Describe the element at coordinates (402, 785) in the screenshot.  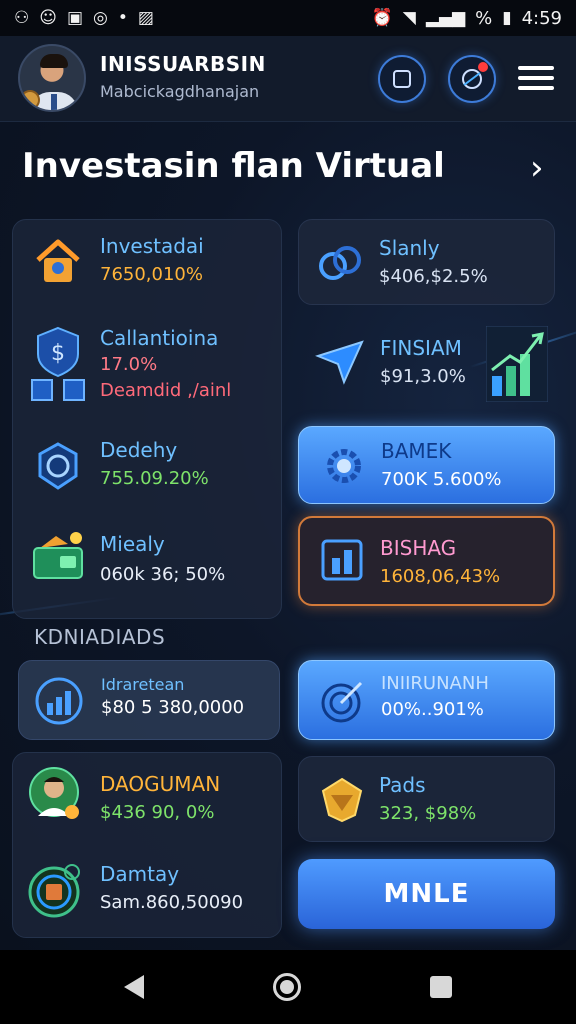
I see `item-title: Pads` at that location.